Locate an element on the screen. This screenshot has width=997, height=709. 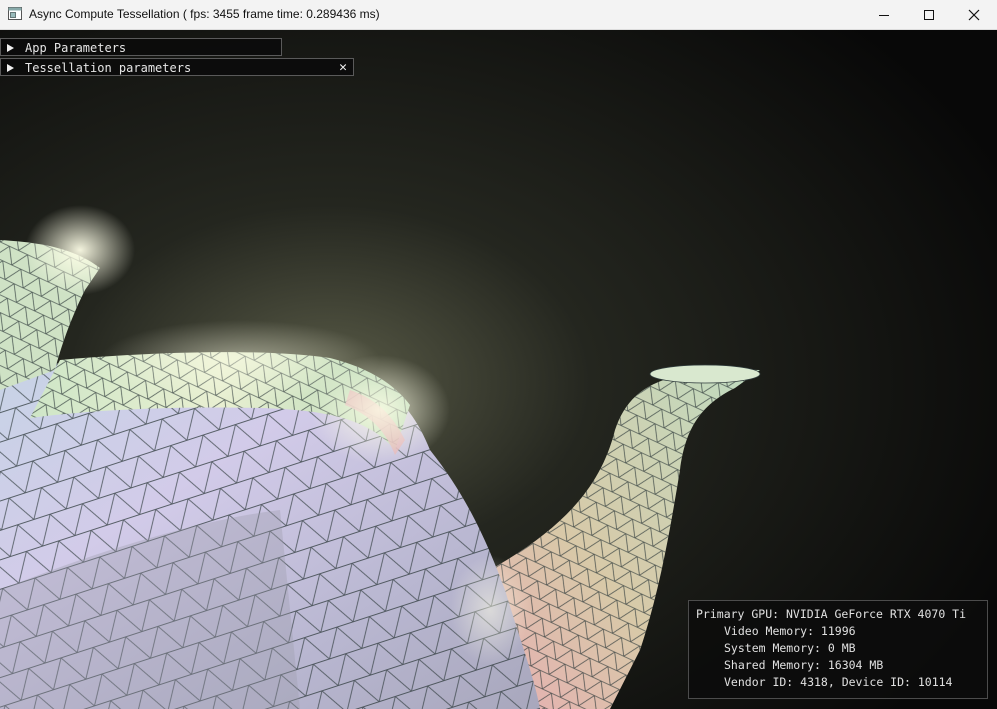
panel-app-parameters-label: App Parameters is located at coordinates (76, 48).